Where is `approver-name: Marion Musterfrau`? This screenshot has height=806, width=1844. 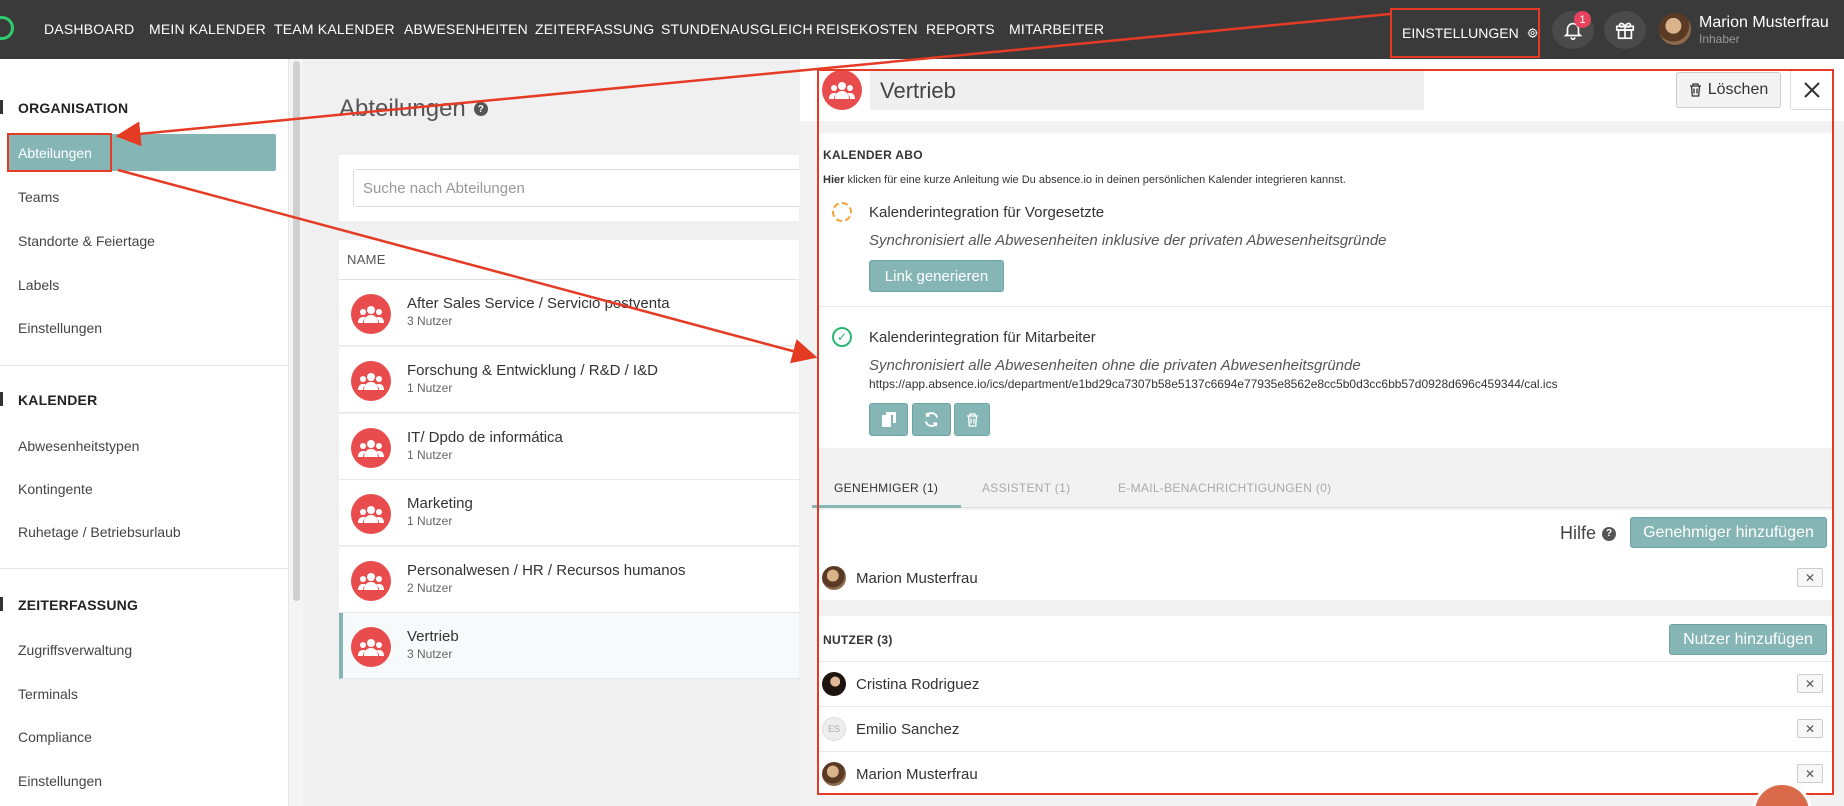 approver-name: Marion Musterfrau is located at coordinates (917, 578).